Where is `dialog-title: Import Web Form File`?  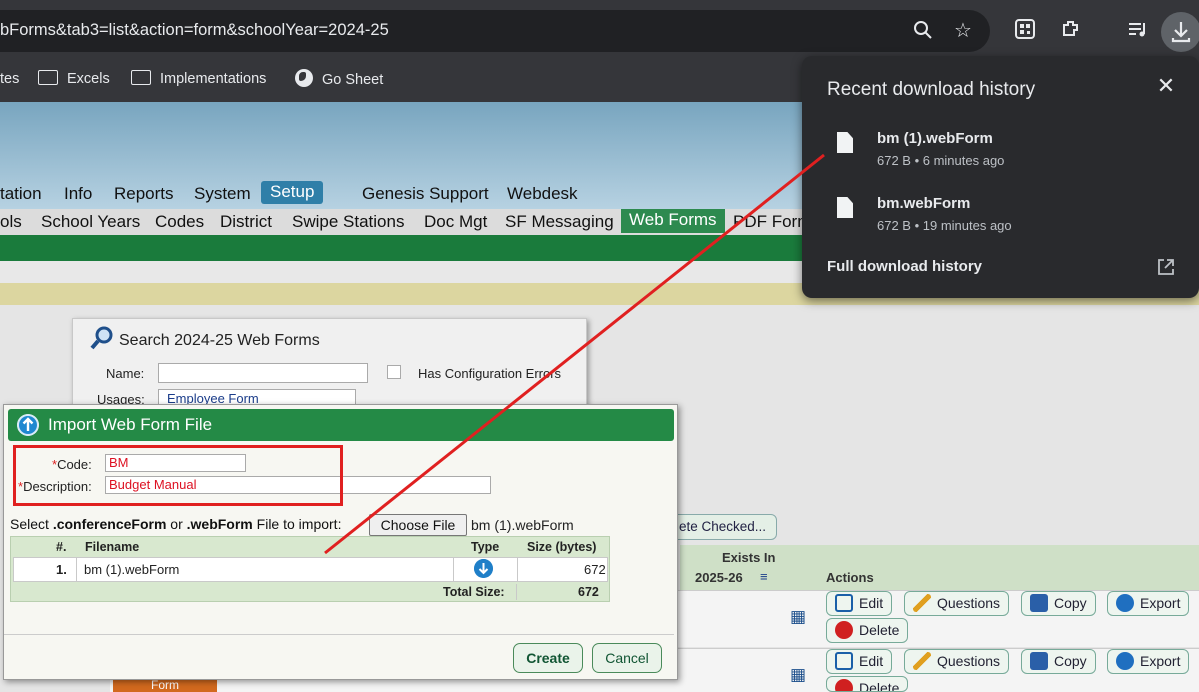 dialog-title: Import Web Form File is located at coordinates (130, 424).